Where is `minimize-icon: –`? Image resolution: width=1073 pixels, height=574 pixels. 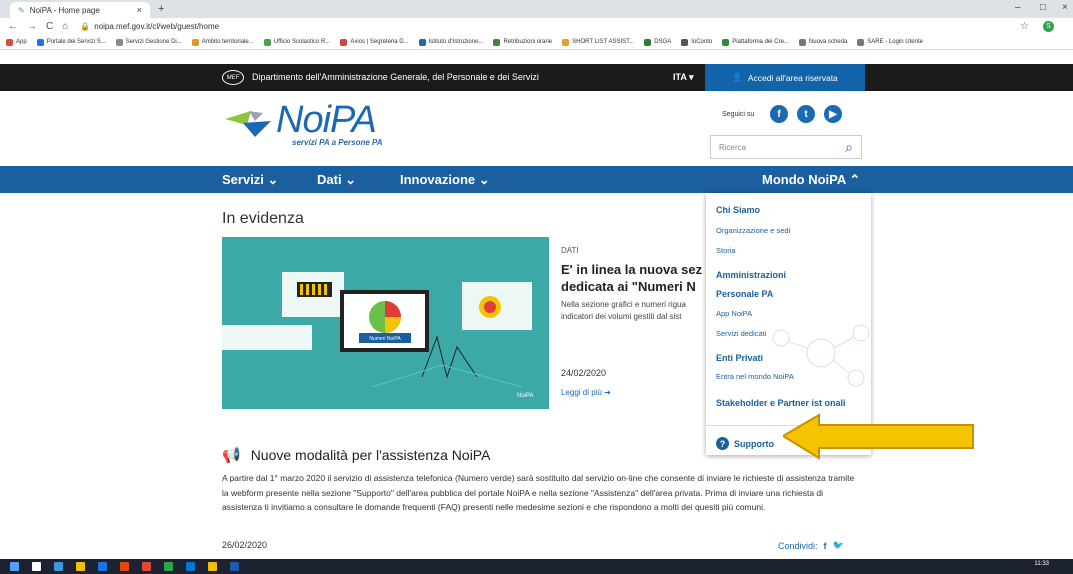
minimize-icon: – is located at coordinates (1018, 7).